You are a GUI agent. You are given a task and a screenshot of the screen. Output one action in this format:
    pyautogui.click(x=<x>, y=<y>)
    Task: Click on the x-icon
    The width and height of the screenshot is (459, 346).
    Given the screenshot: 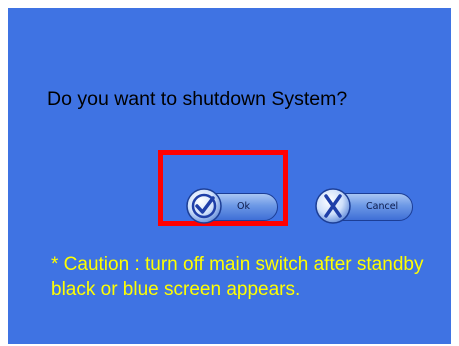 What is the action you would take?
    pyautogui.click(x=333, y=206)
    